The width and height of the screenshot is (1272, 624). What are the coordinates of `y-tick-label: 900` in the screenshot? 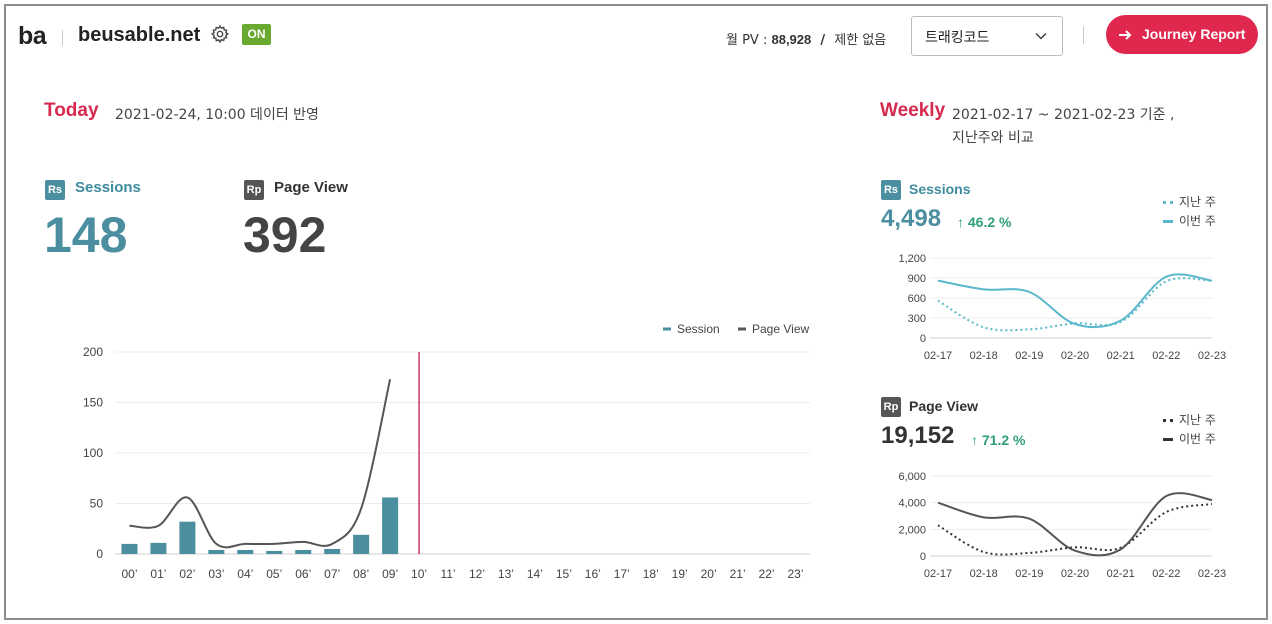 It's located at (917, 279).